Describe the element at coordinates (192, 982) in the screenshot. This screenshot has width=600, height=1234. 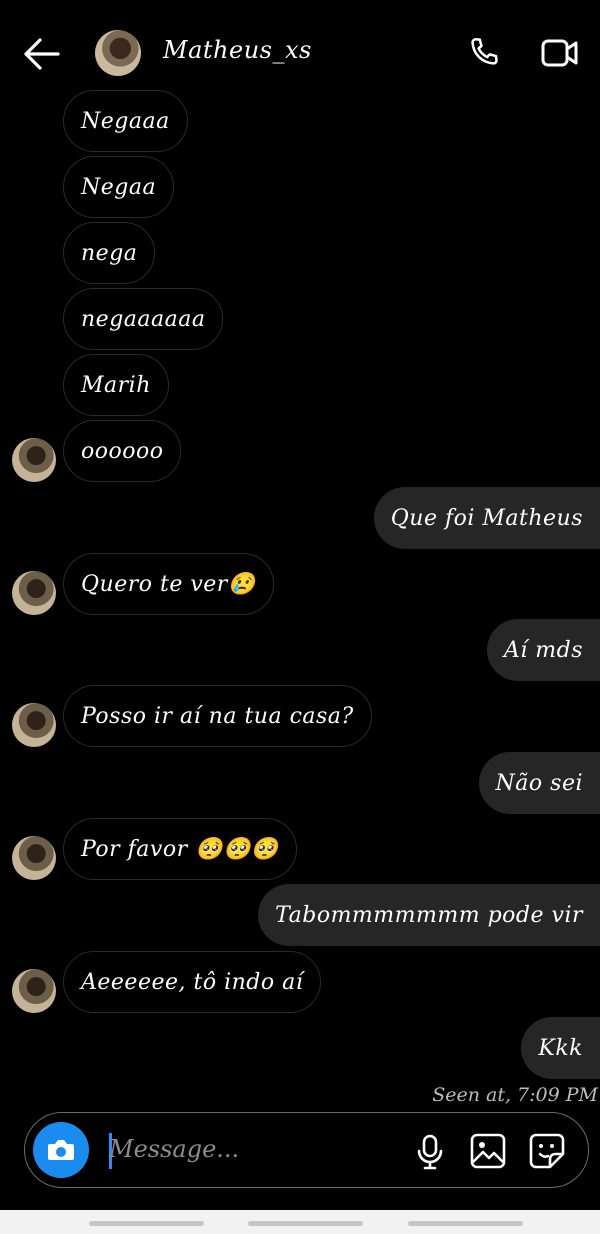
I see `incoming-message: Aeeeeee, tô indo aí` at that location.